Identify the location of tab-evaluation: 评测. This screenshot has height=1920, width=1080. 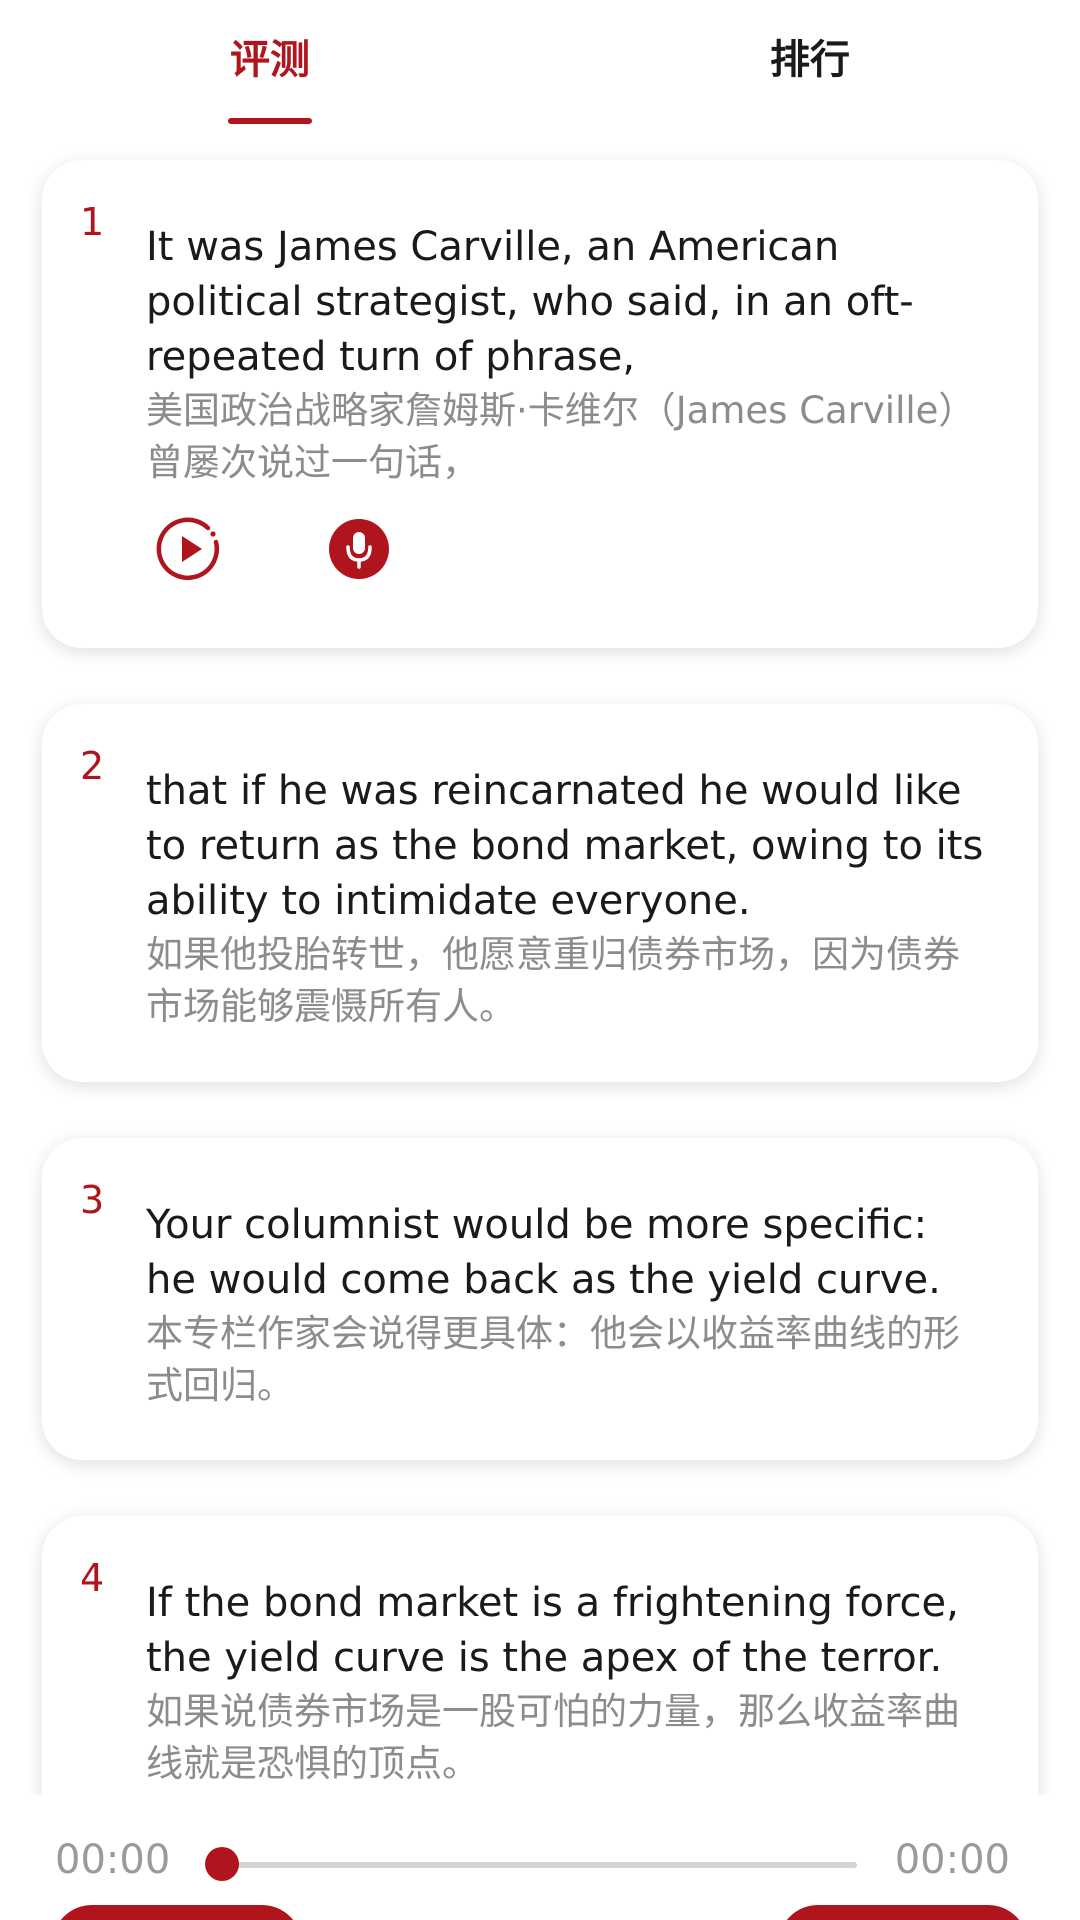
(270, 80).